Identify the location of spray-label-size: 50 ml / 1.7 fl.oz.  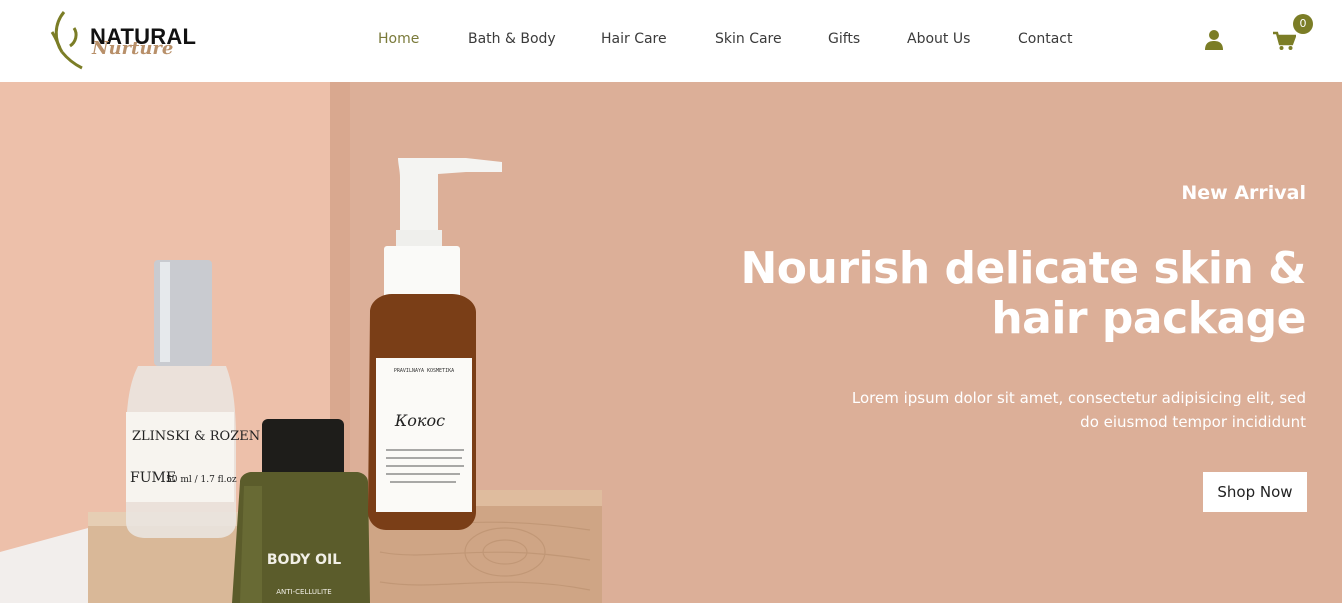
(201, 480).